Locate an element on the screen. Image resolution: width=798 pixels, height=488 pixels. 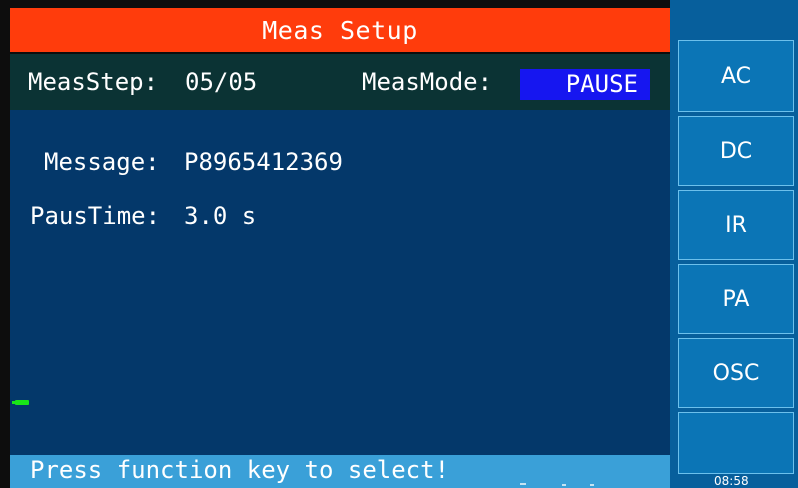
page-title: Meas Setup is located at coordinates (340, 30).